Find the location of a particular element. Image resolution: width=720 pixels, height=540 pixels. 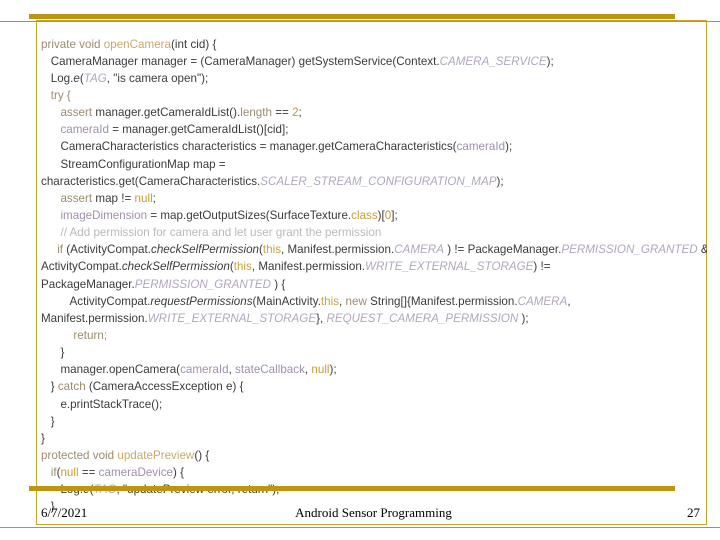

code-token: String[]{Manifest.permission. is located at coordinates (442, 301).